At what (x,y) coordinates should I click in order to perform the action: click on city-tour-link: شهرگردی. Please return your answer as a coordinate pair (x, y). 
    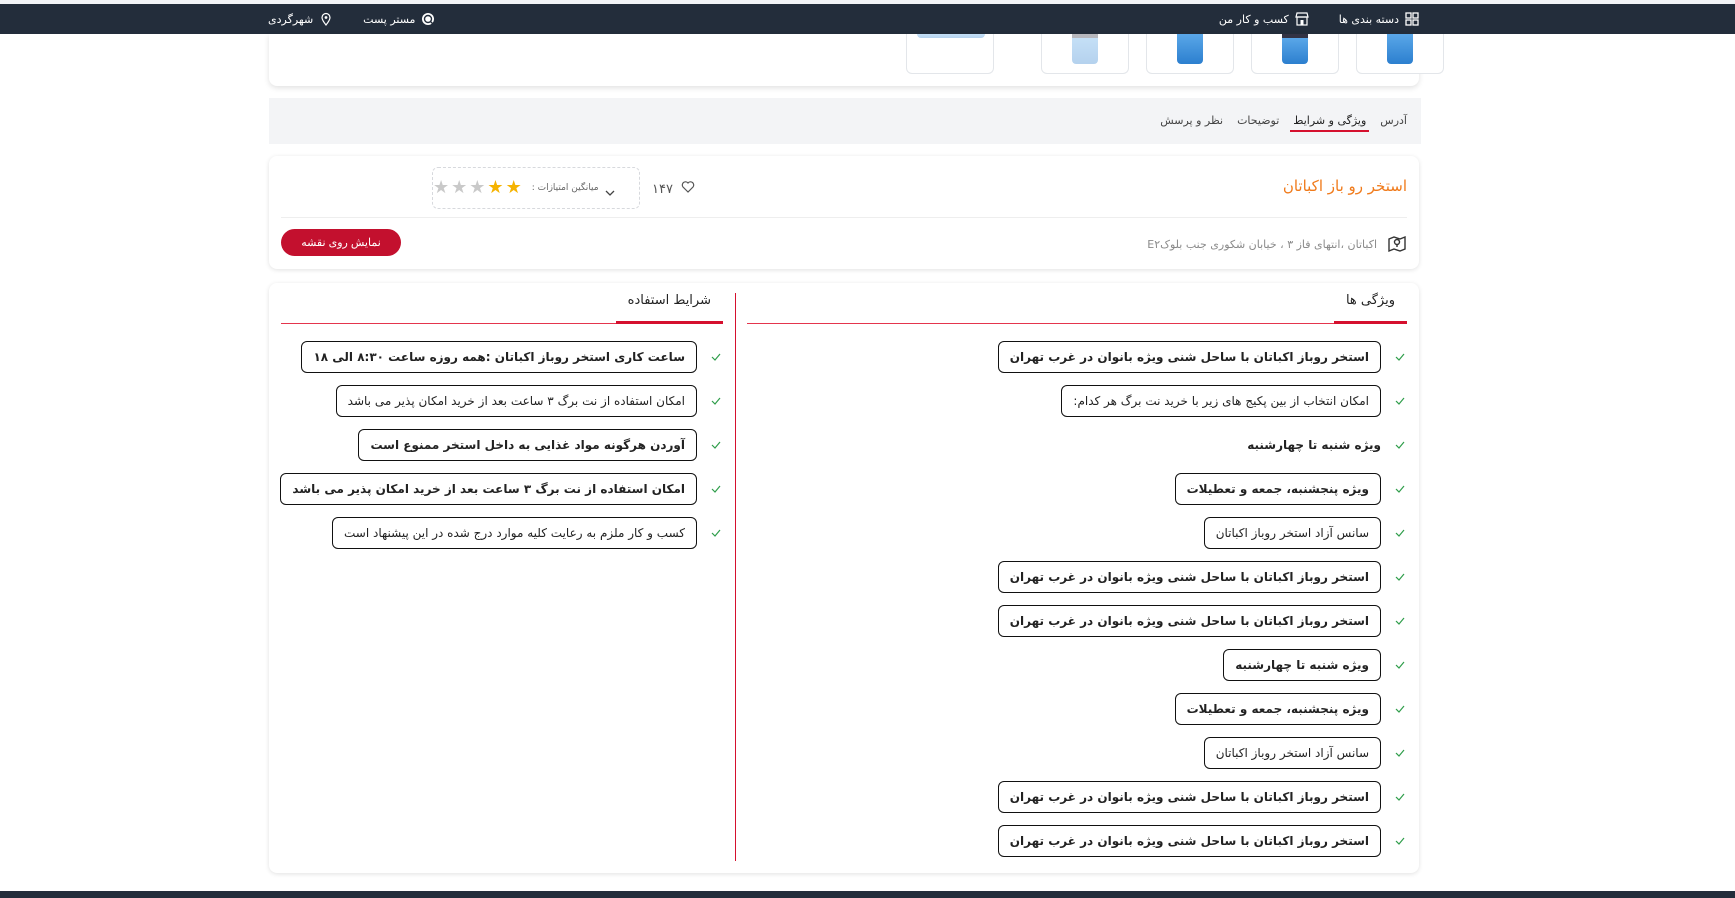
    Looking at the image, I should click on (290, 19).